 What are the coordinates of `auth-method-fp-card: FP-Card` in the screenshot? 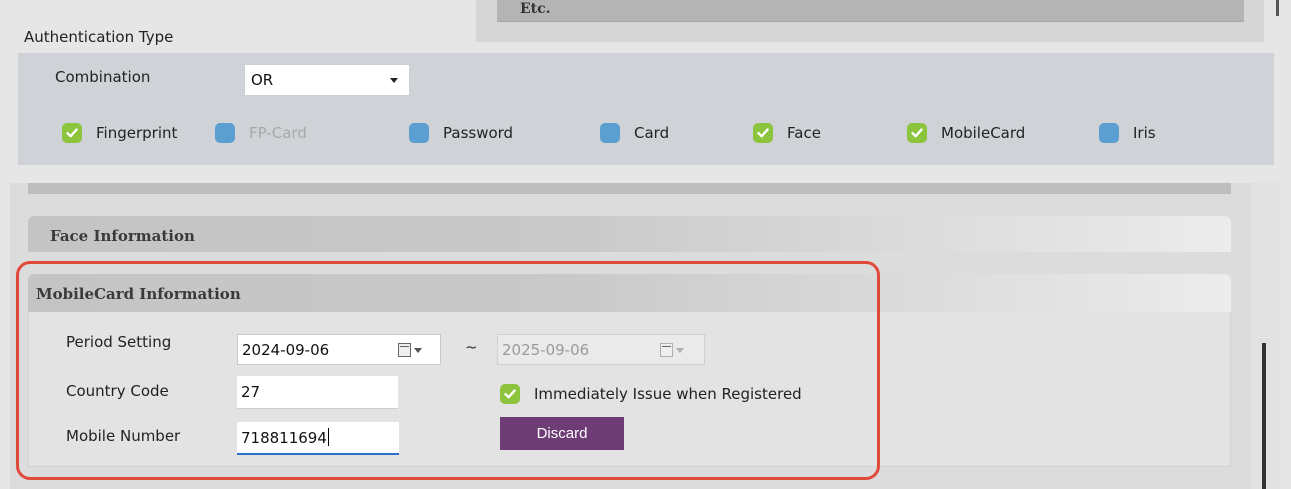 It's located at (261, 133).